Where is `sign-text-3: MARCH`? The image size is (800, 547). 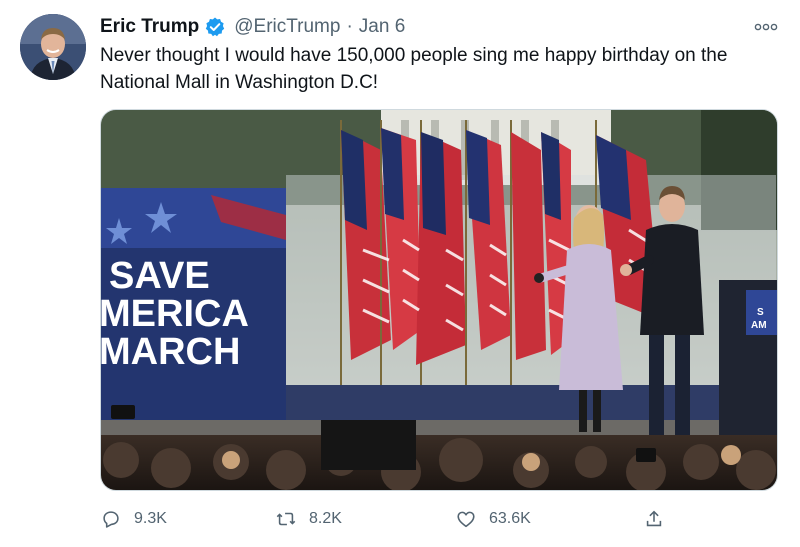 sign-text-3: MARCH is located at coordinates (170, 352).